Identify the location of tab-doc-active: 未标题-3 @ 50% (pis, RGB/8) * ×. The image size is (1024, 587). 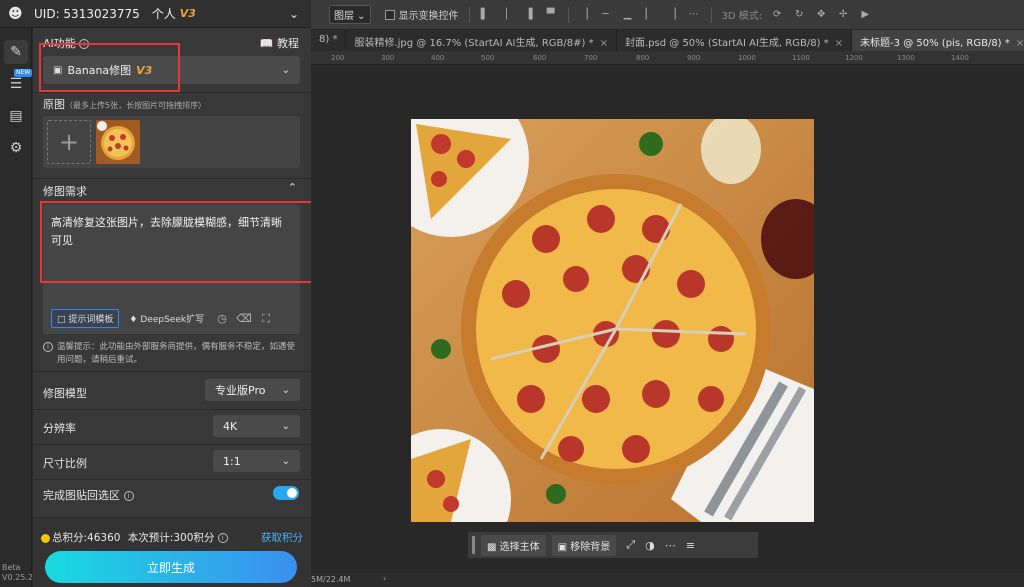
(938, 40).